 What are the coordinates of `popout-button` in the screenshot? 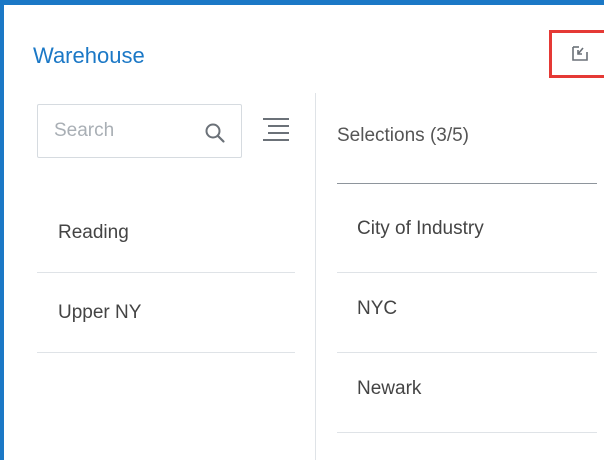 It's located at (576, 54).